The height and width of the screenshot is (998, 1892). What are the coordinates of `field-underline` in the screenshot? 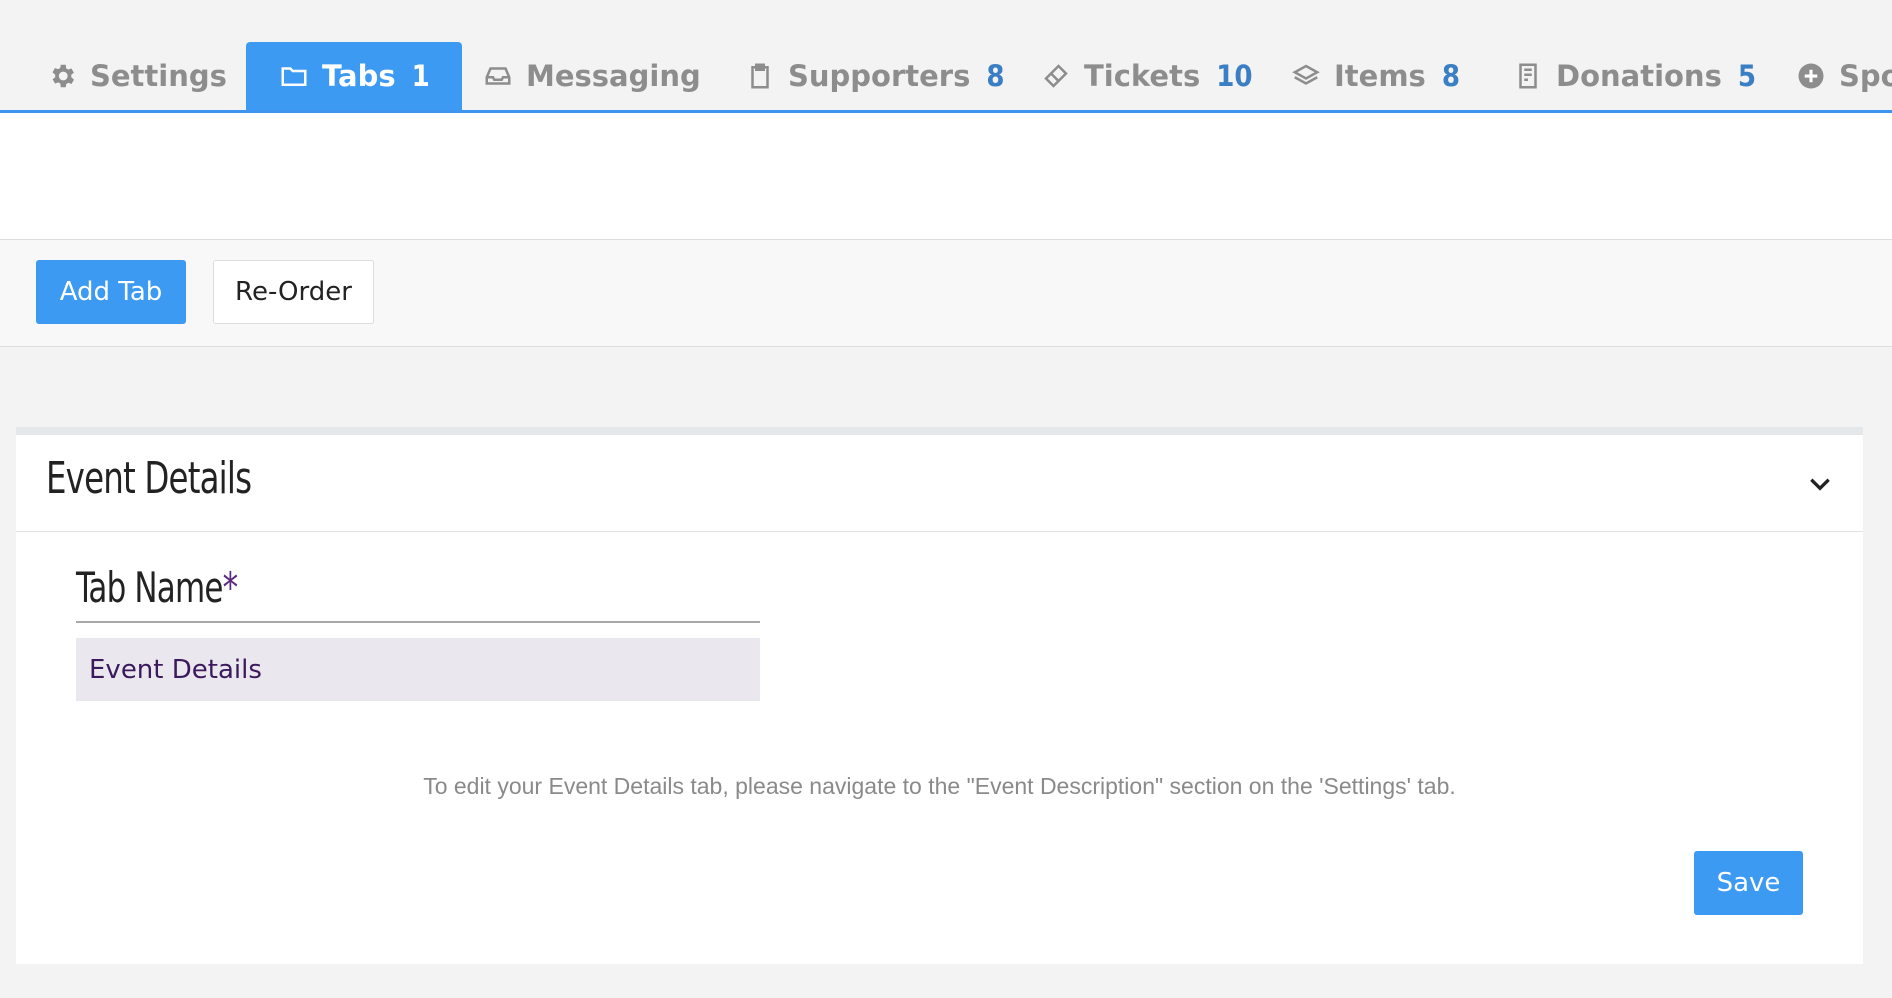 It's located at (418, 622).